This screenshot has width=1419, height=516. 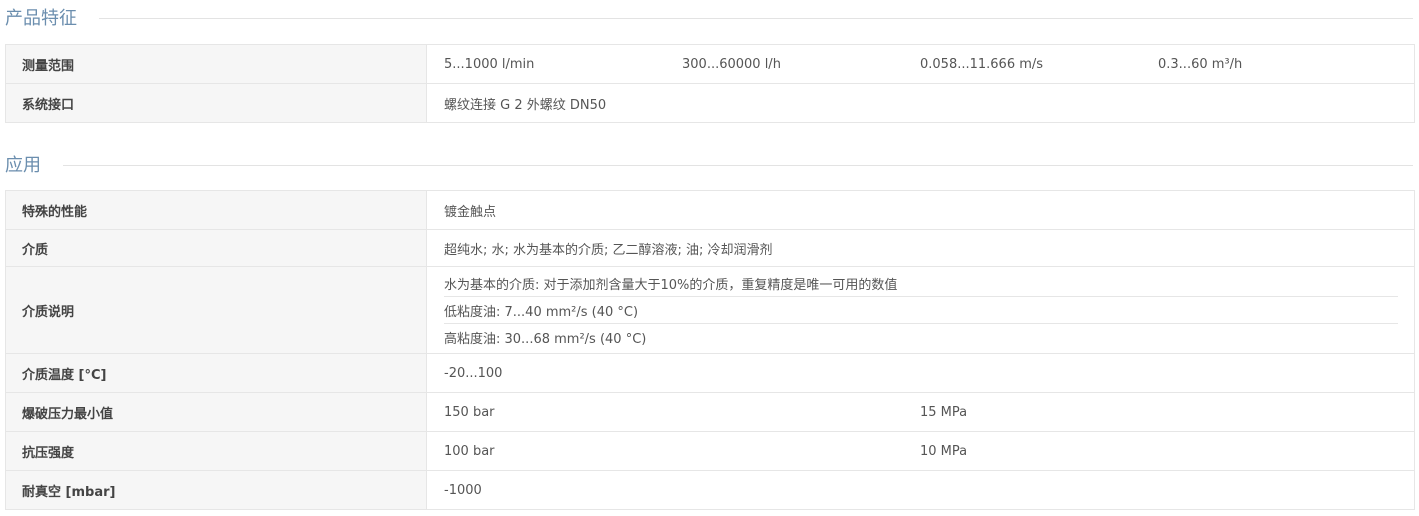 I want to click on table-row: 介质温度 [°C] -20...100, so click(x=710, y=373).